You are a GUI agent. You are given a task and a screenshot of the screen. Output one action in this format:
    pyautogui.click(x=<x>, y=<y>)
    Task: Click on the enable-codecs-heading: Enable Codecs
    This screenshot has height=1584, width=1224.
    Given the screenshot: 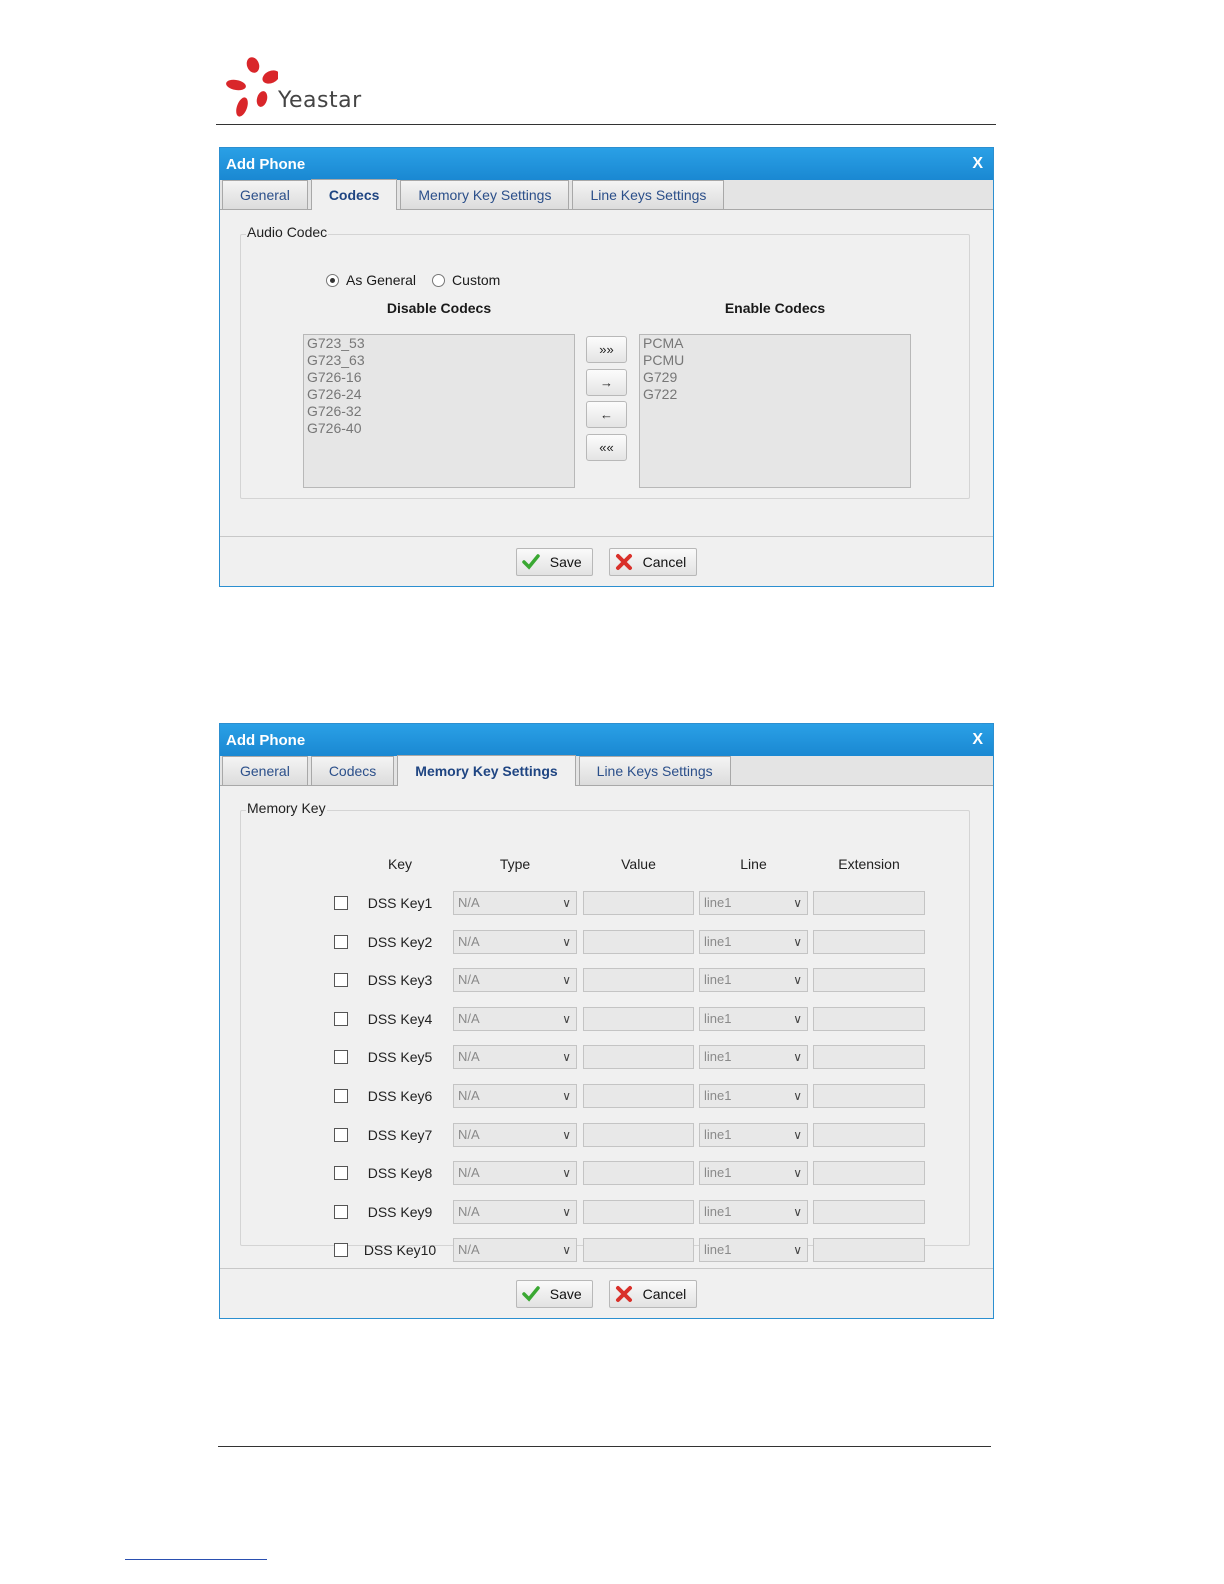 What is the action you would take?
    pyautogui.click(x=775, y=308)
    